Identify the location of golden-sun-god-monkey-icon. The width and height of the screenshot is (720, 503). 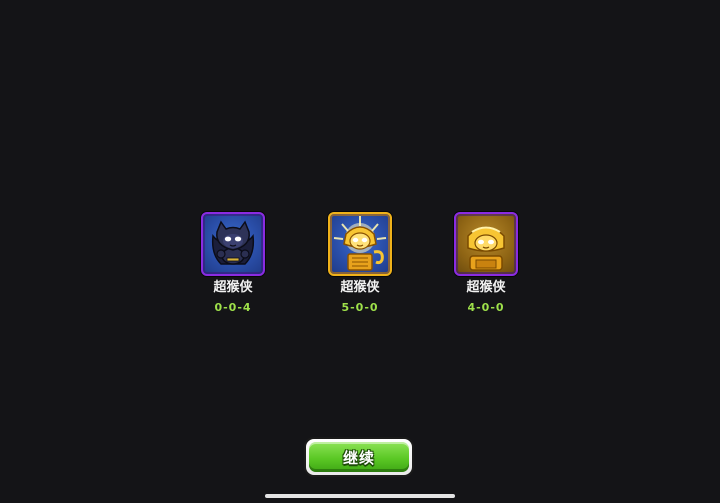
(360, 244).